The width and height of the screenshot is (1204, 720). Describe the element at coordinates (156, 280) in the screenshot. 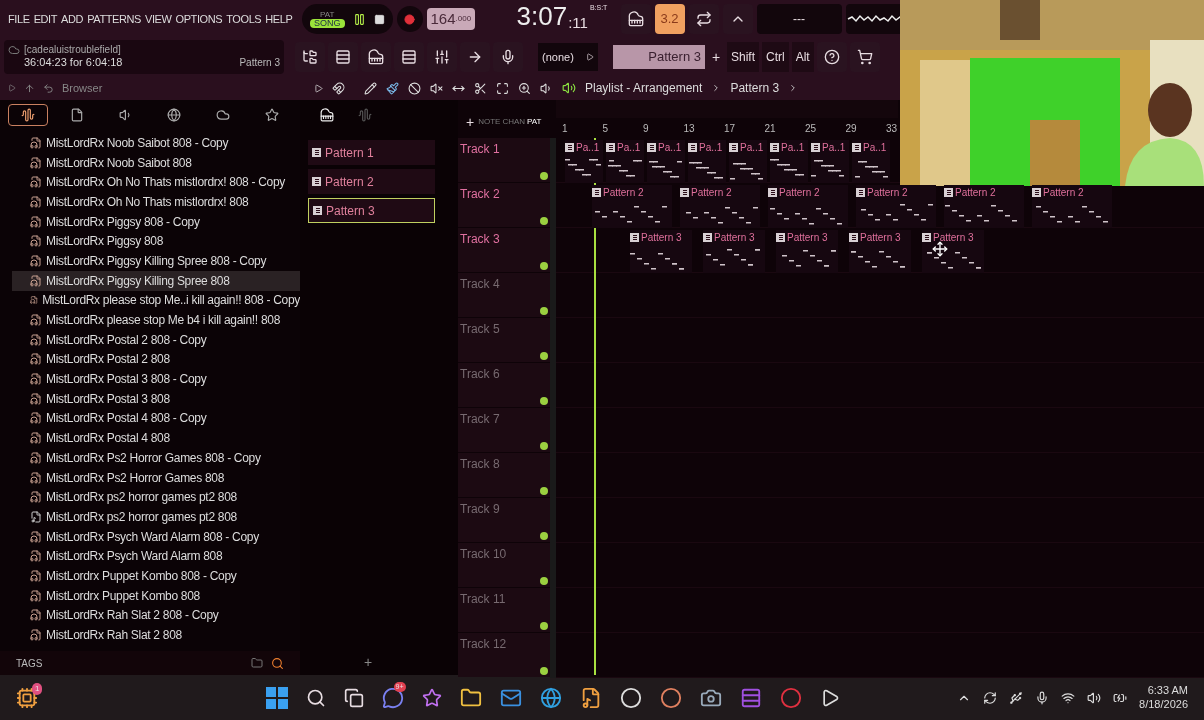

I see `browser-item: MistLordRx Piggsy Killing Spree 808` at that location.